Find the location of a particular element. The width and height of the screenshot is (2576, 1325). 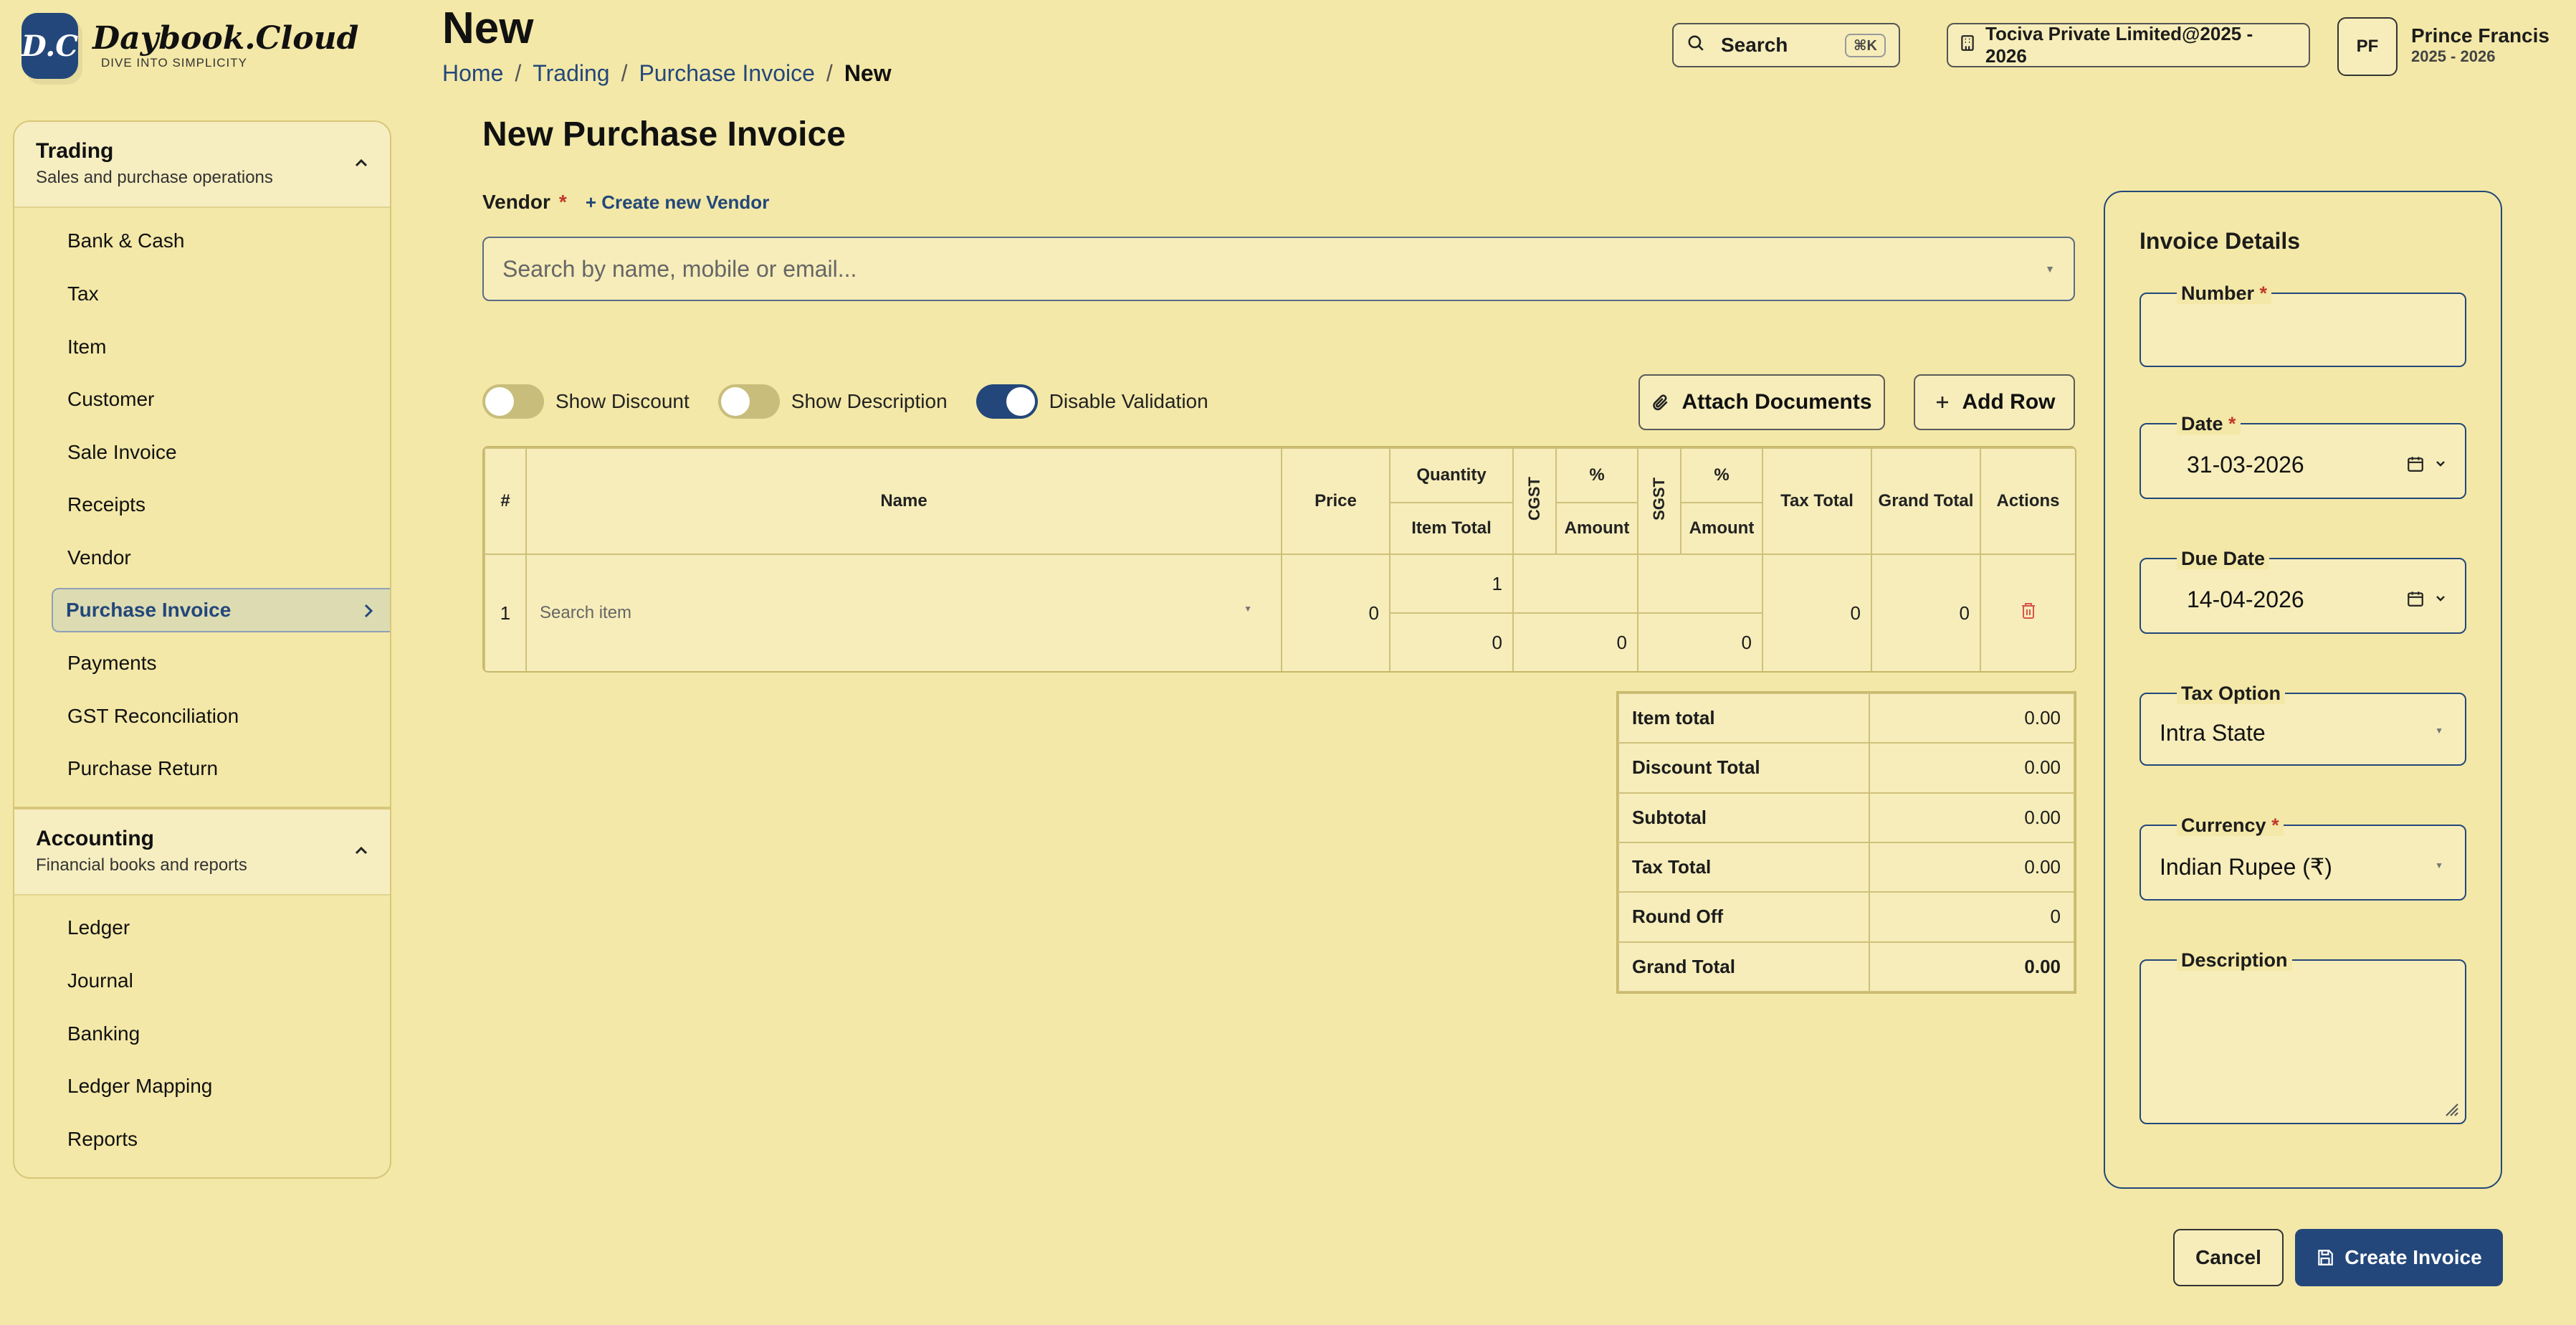

attach-documents-button: Attach Documents is located at coordinates (1761, 402).